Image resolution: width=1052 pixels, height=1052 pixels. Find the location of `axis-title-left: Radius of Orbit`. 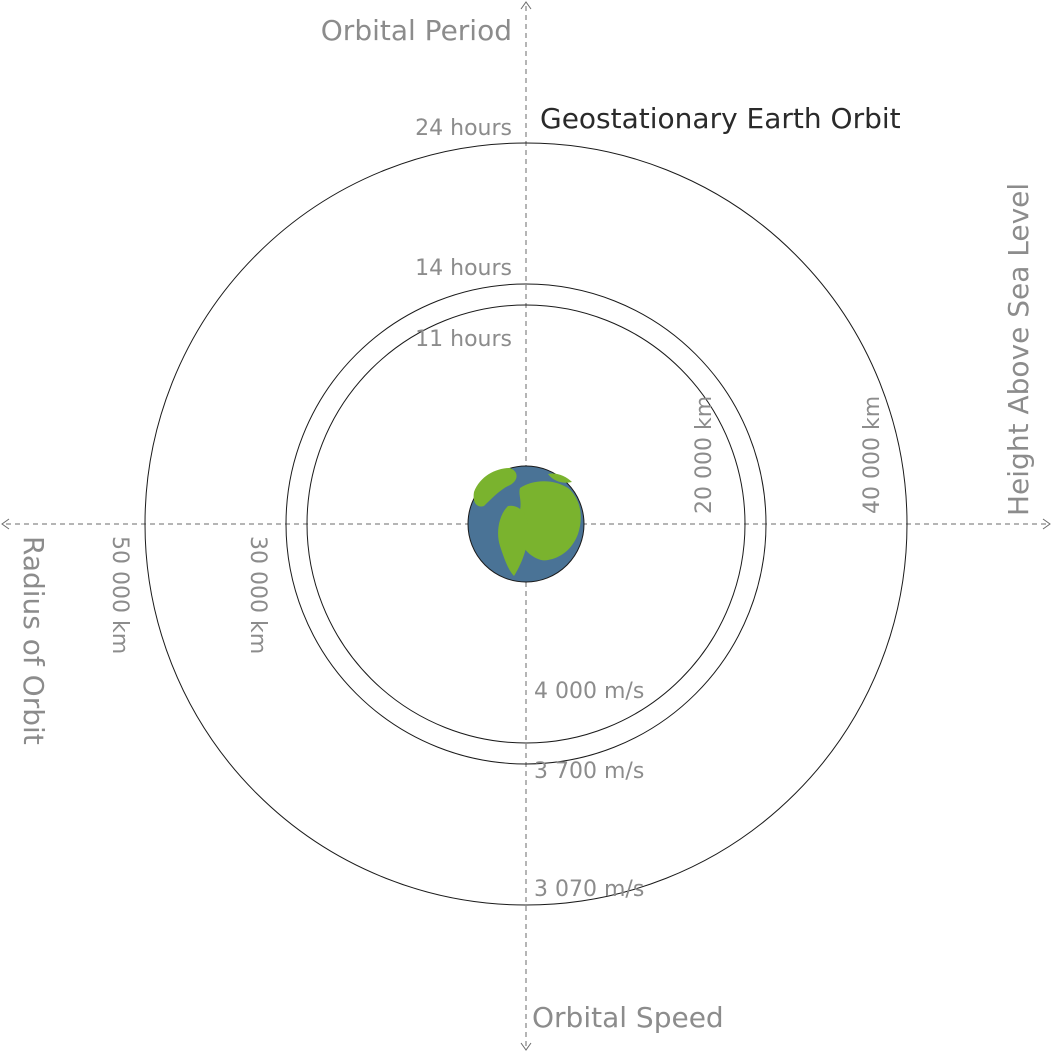

axis-title-left: Radius of Orbit is located at coordinates (33, 640).